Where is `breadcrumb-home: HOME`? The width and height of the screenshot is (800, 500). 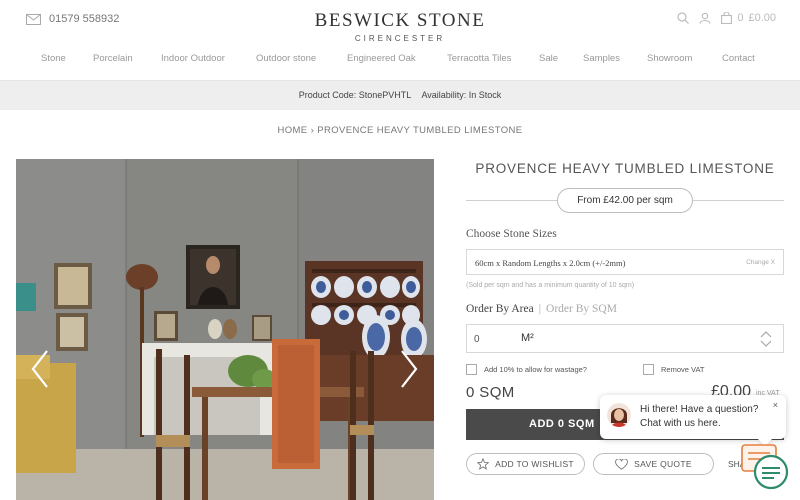
breadcrumb-home: HOME is located at coordinates (292, 130).